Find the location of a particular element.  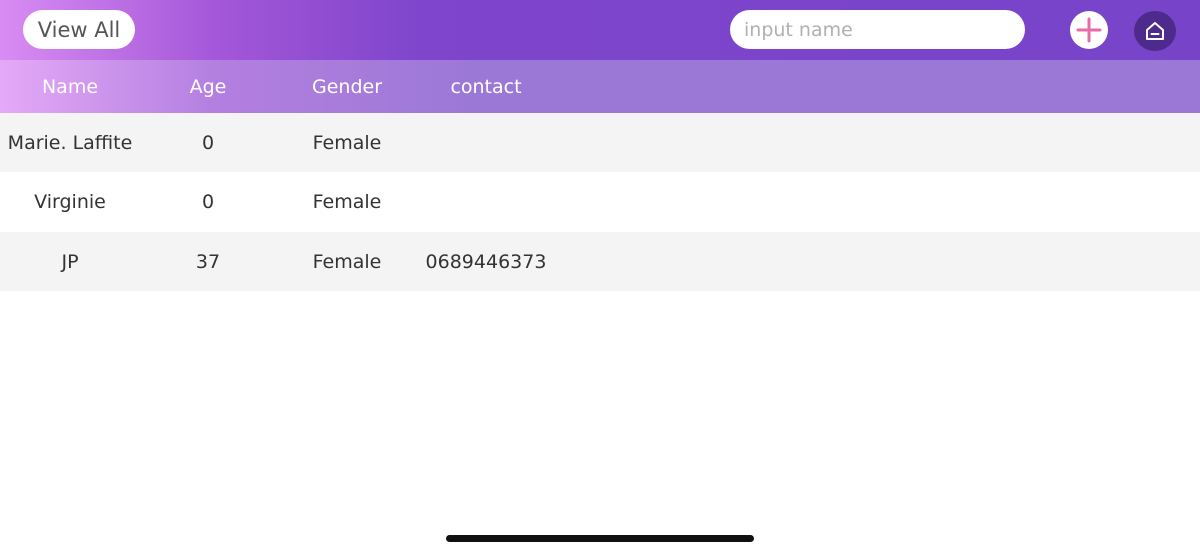

top-bar: View All is located at coordinates (600, 30).